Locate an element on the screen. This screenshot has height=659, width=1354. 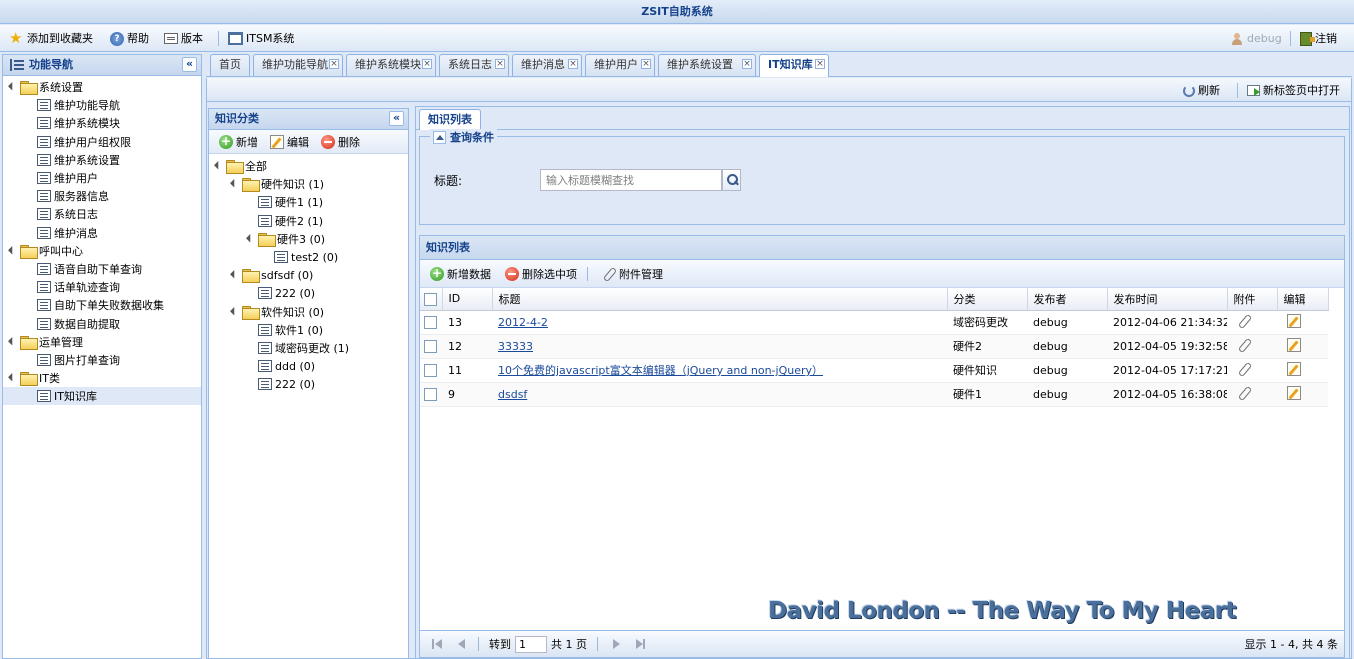
tab-item: 首页 is located at coordinates (230, 65).